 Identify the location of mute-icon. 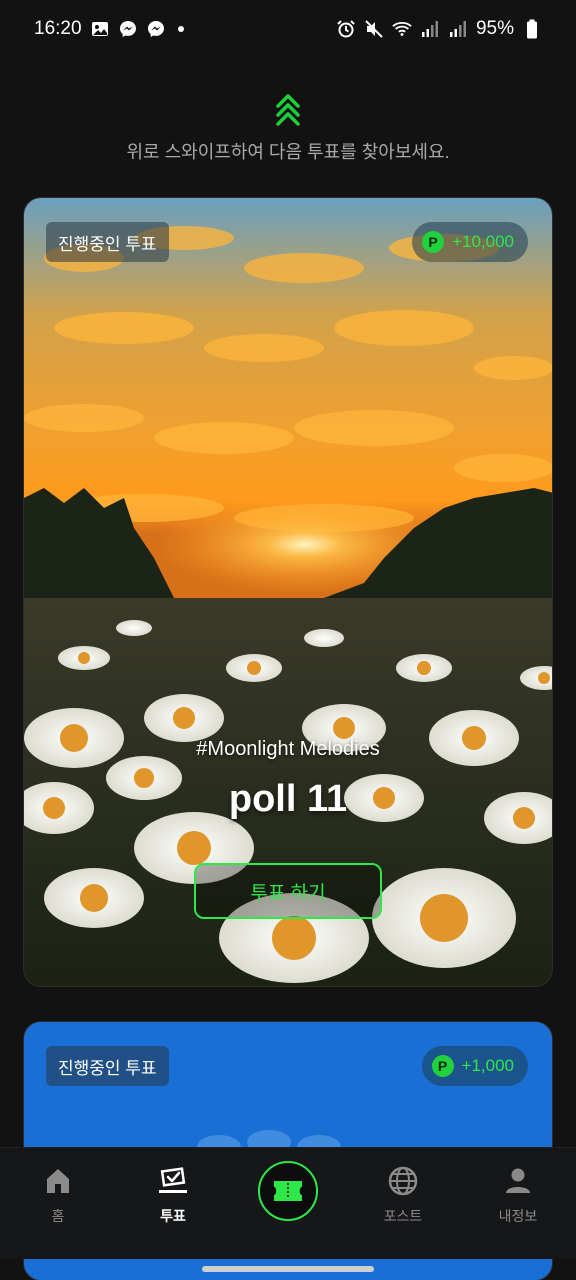
(374, 29).